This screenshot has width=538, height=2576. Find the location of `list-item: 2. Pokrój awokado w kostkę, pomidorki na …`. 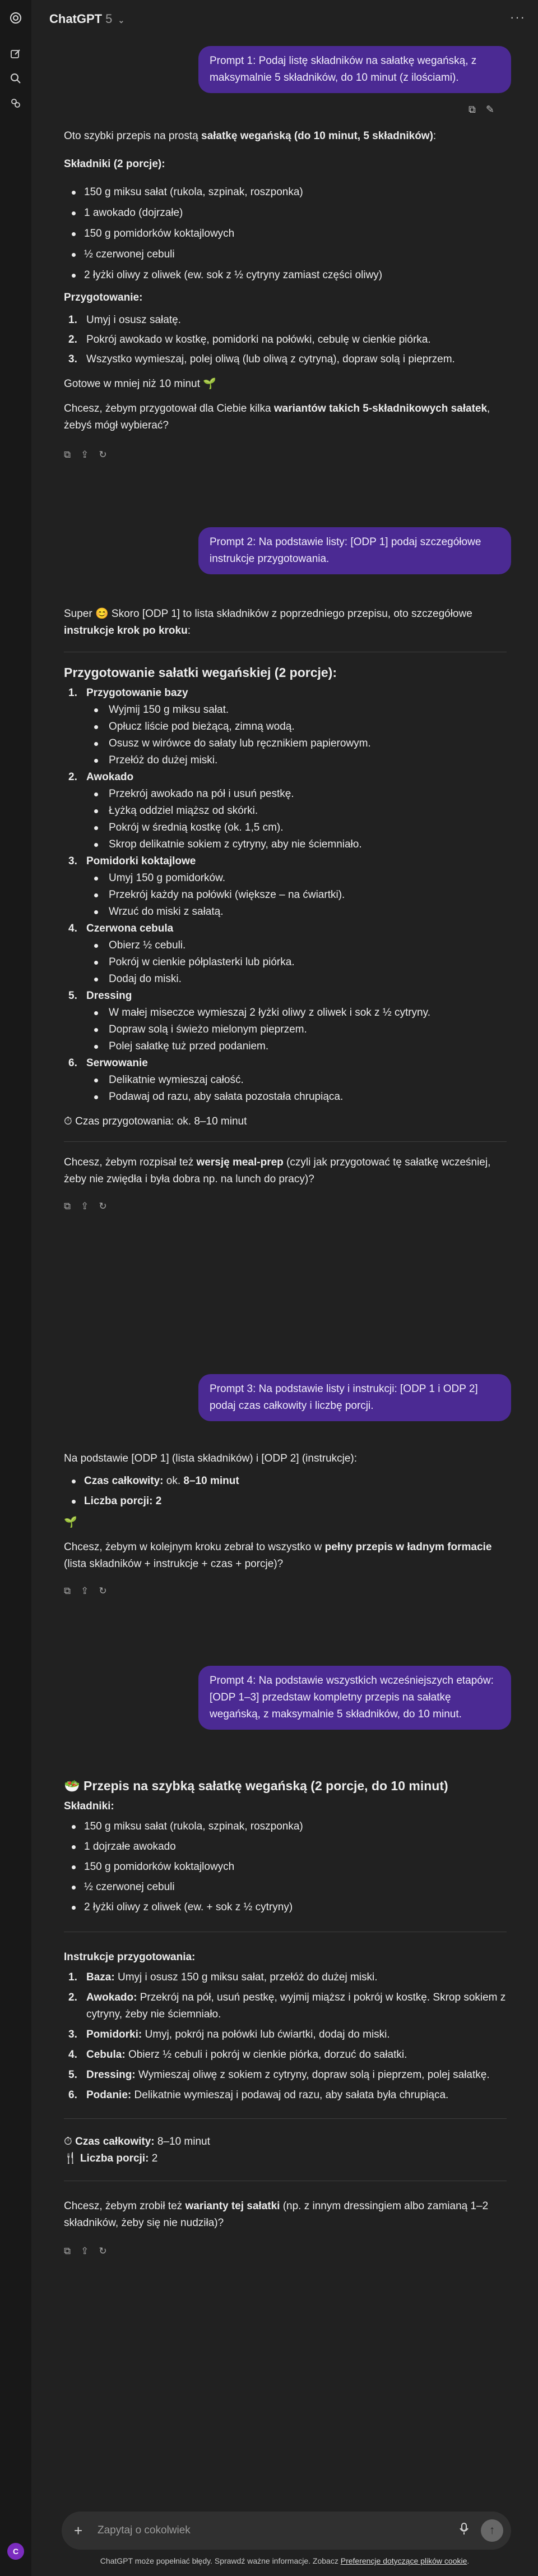

list-item: 2. Pokrój awokado w kostkę, pomidorki na … is located at coordinates (249, 339).